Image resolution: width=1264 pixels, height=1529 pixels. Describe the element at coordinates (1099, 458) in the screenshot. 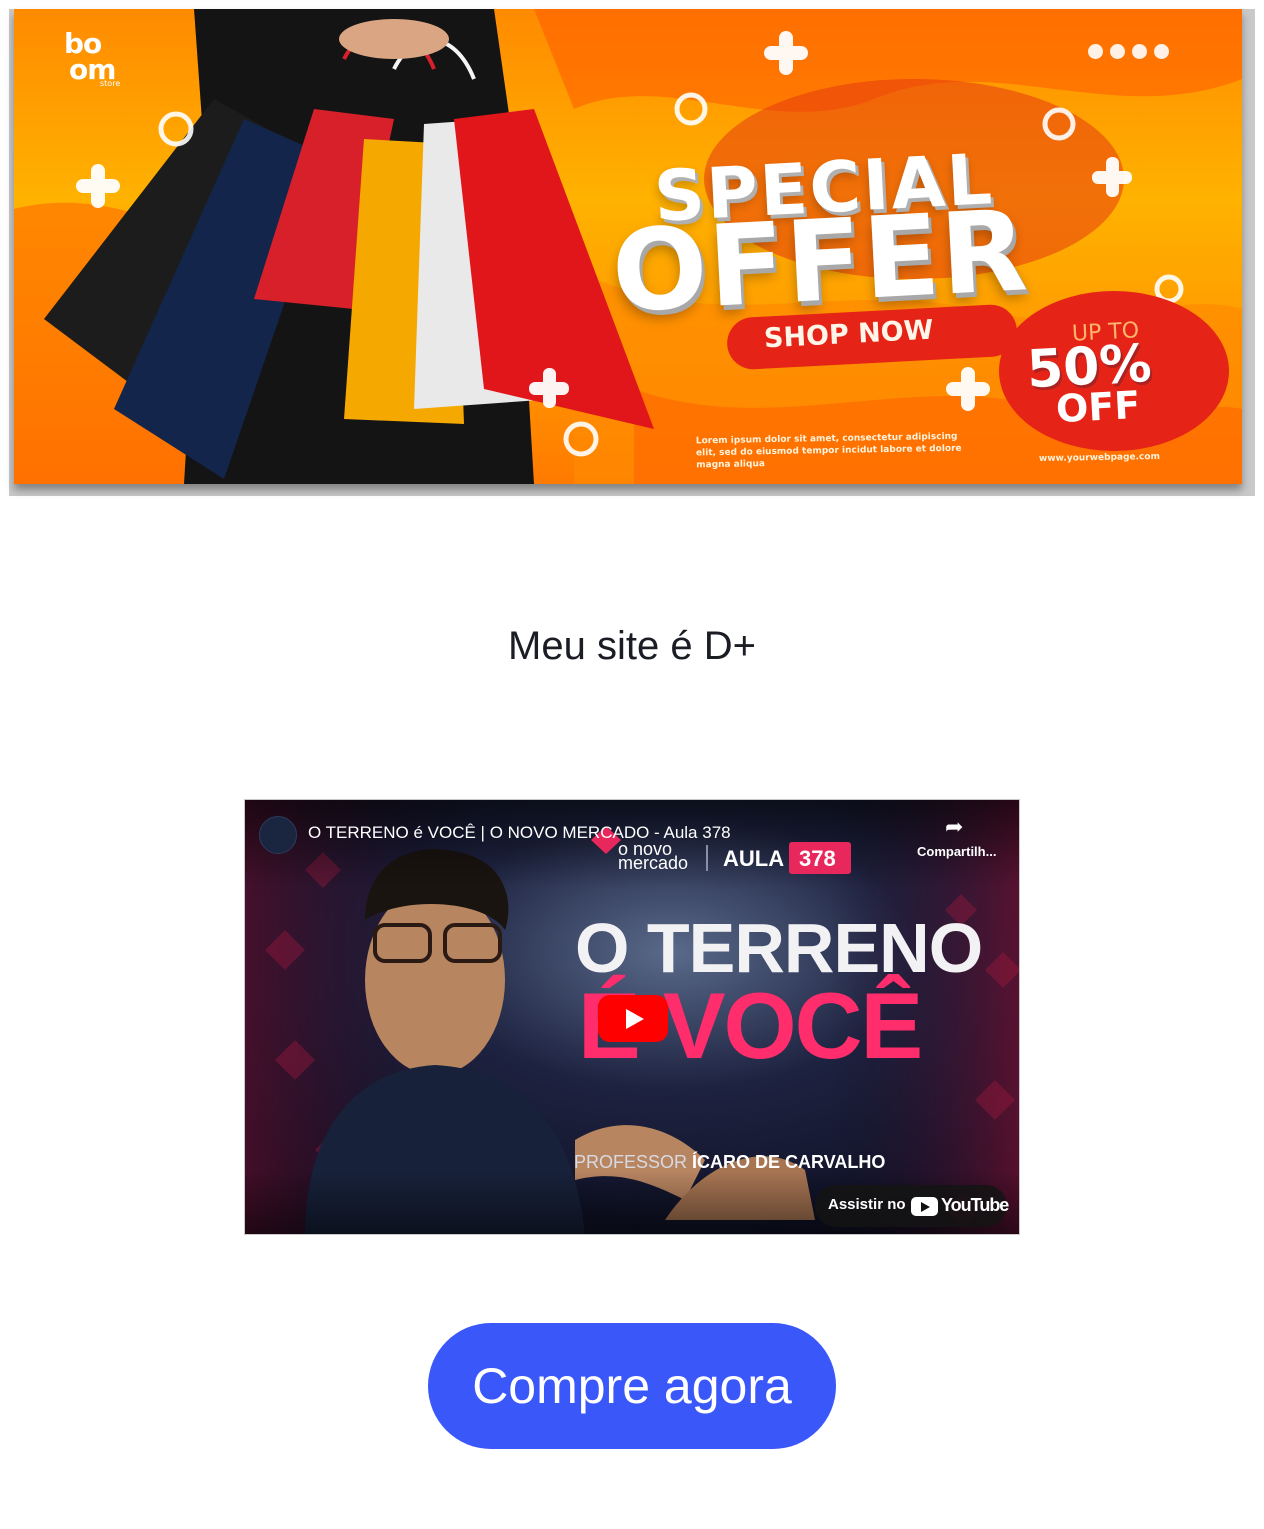

I see `banner-website: www.yourwebpage.com` at that location.